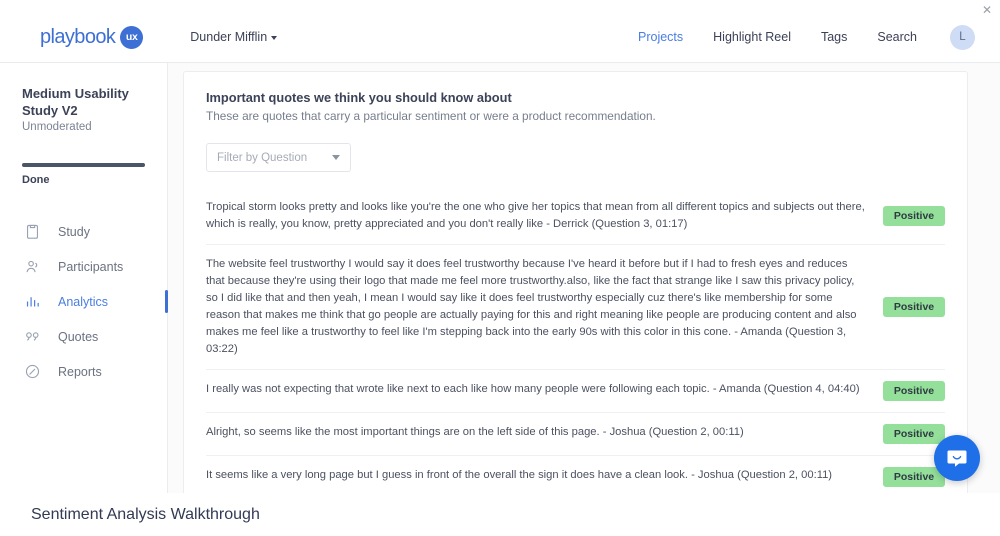 The height and width of the screenshot is (536, 1000). Describe the element at coordinates (32, 231) in the screenshot. I see `clipboard-icon` at that location.